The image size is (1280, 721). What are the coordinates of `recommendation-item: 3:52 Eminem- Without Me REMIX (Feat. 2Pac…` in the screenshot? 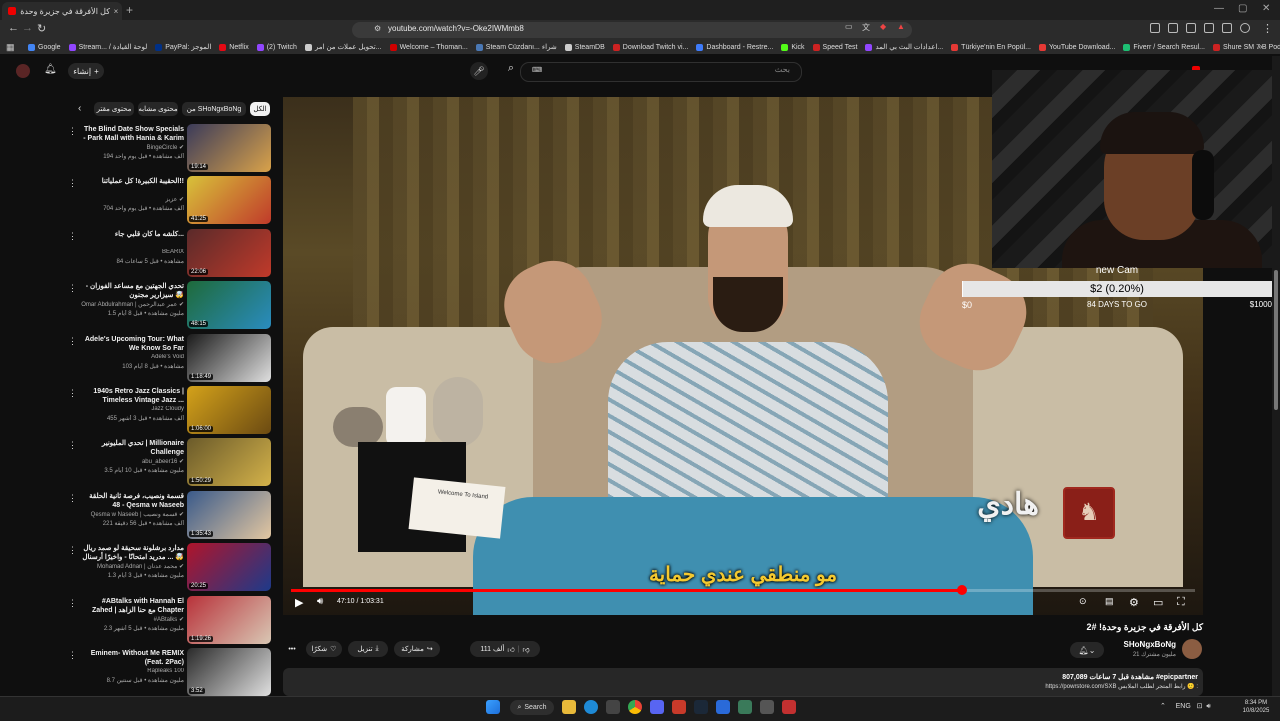 It's located at (169, 674).